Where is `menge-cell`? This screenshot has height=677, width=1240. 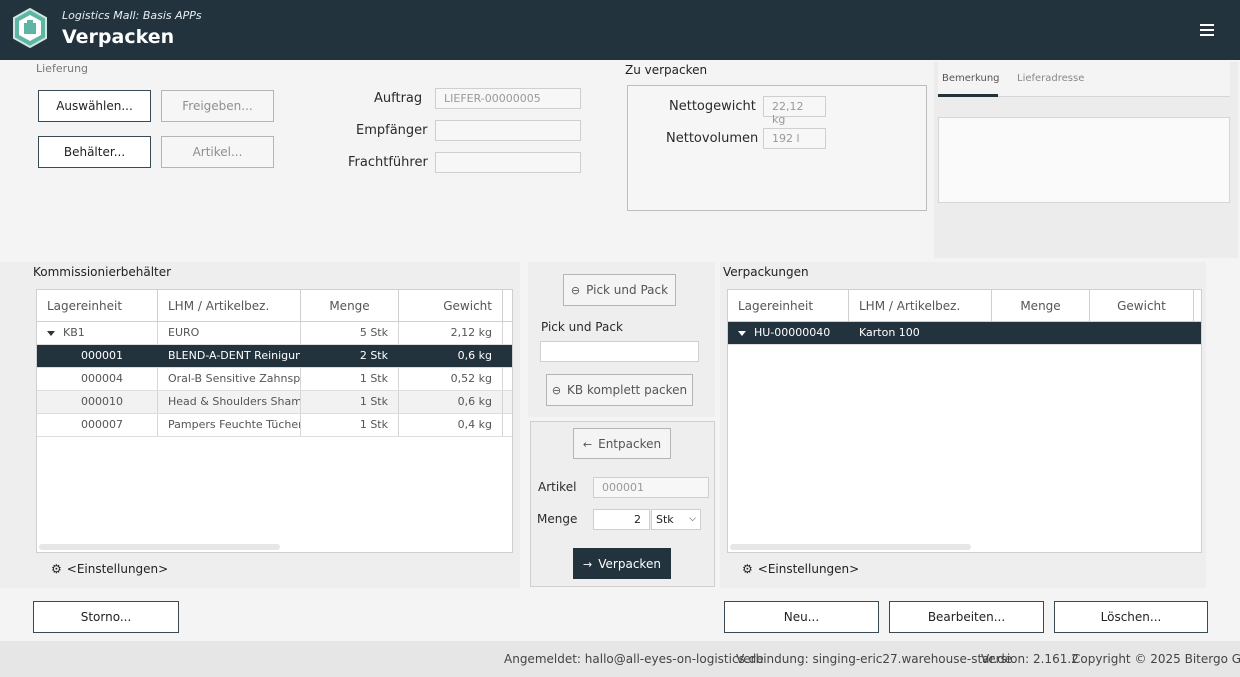 menge-cell is located at coordinates (1041, 333).